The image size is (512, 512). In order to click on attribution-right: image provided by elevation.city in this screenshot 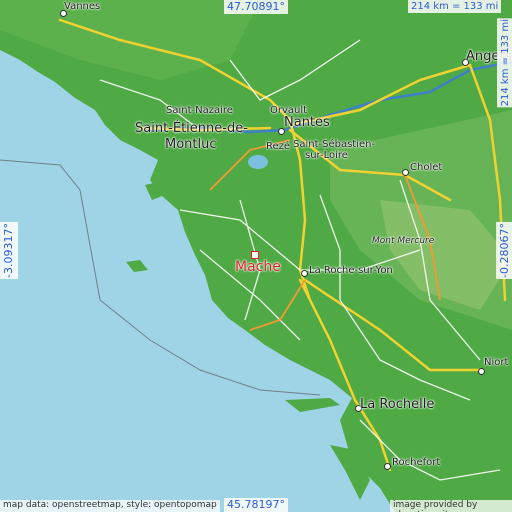, I will do `click(451, 506)`.